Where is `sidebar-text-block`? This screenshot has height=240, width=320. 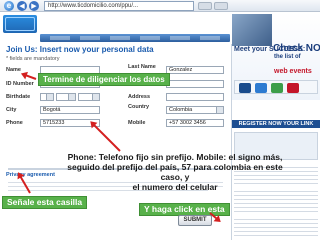
sidebar-text-block is located at coordinates (276, 226).